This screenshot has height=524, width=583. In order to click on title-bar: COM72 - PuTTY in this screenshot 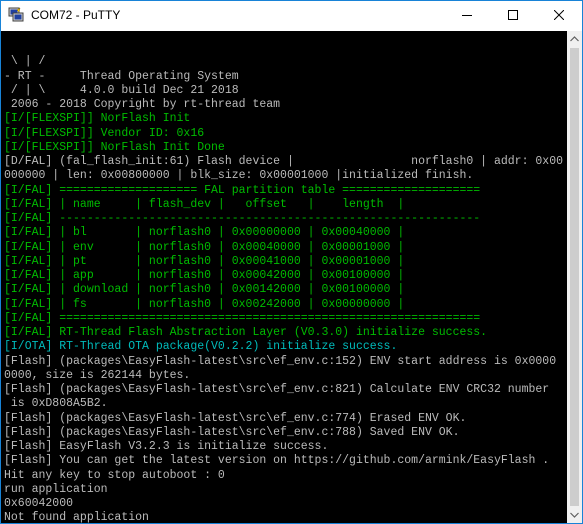, I will do `click(291, 16)`.